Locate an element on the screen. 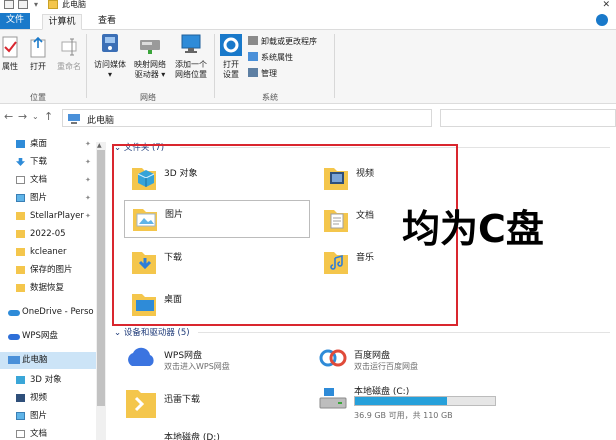  nav-label: 下载 is located at coordinates (39, 162).